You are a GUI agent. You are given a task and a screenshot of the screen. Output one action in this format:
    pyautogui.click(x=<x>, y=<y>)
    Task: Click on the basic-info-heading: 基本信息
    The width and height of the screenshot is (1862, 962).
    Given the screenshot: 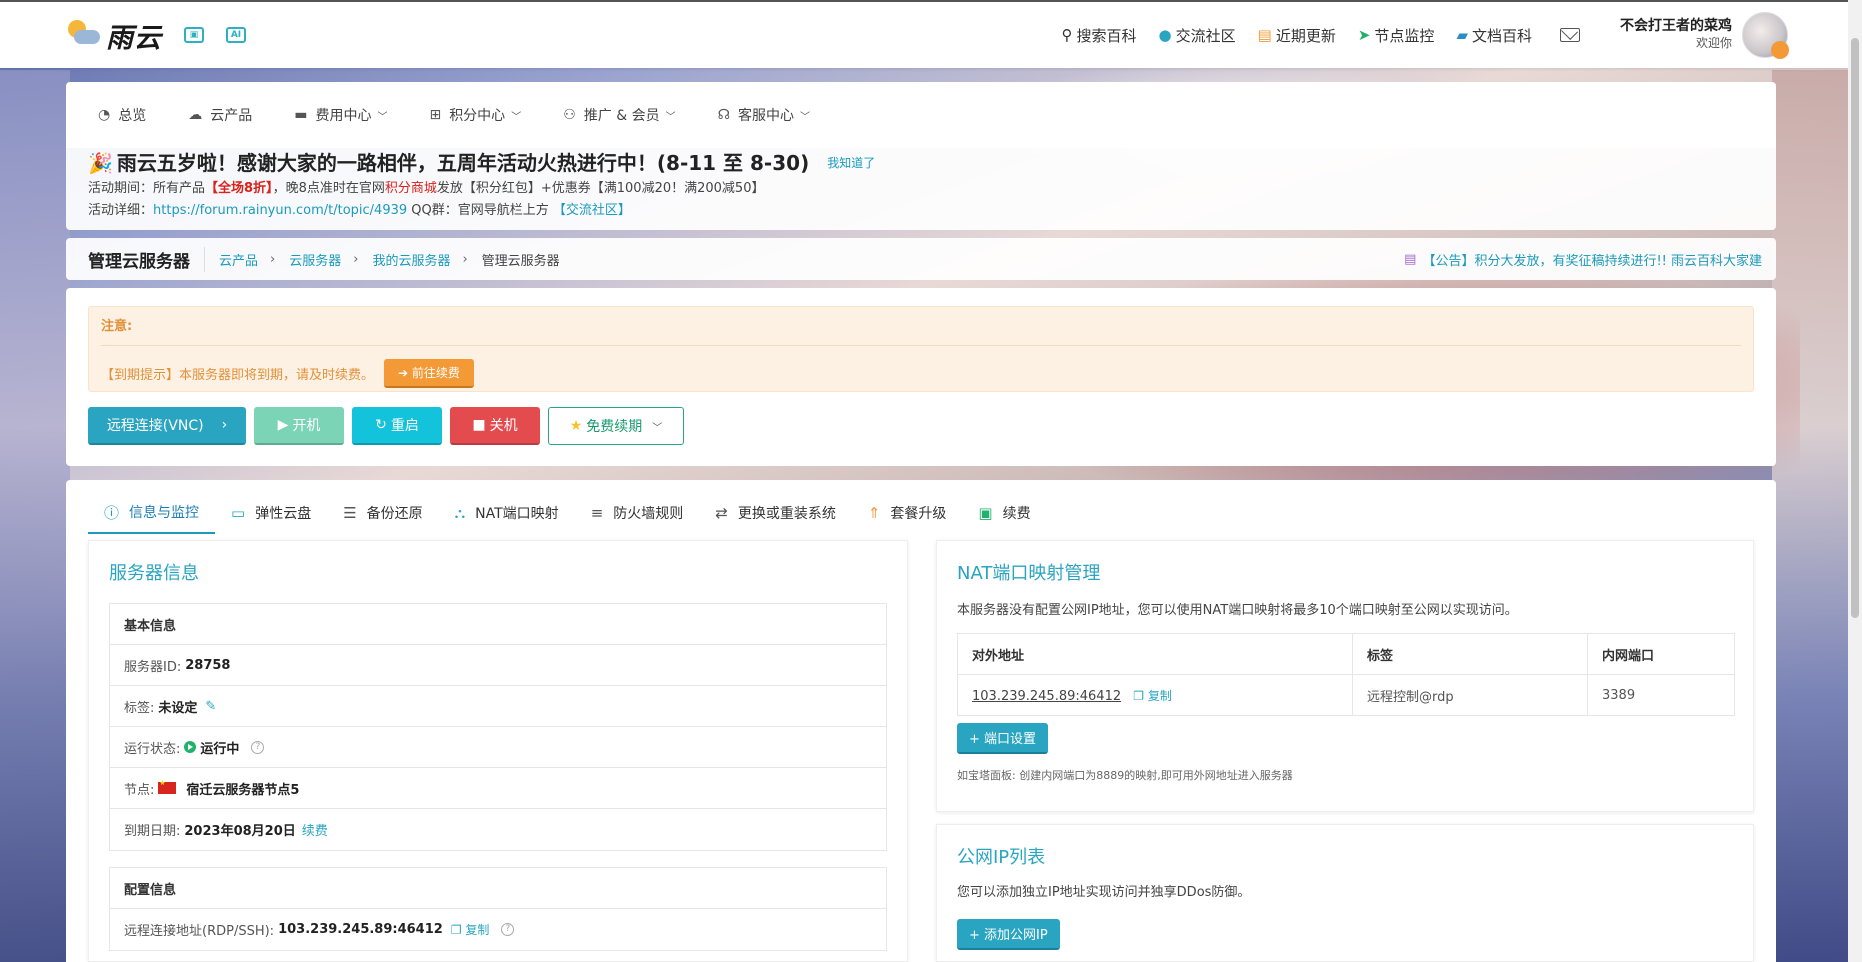 What is the action you would take?
    pyautogui.click(x=498, y=624)
    